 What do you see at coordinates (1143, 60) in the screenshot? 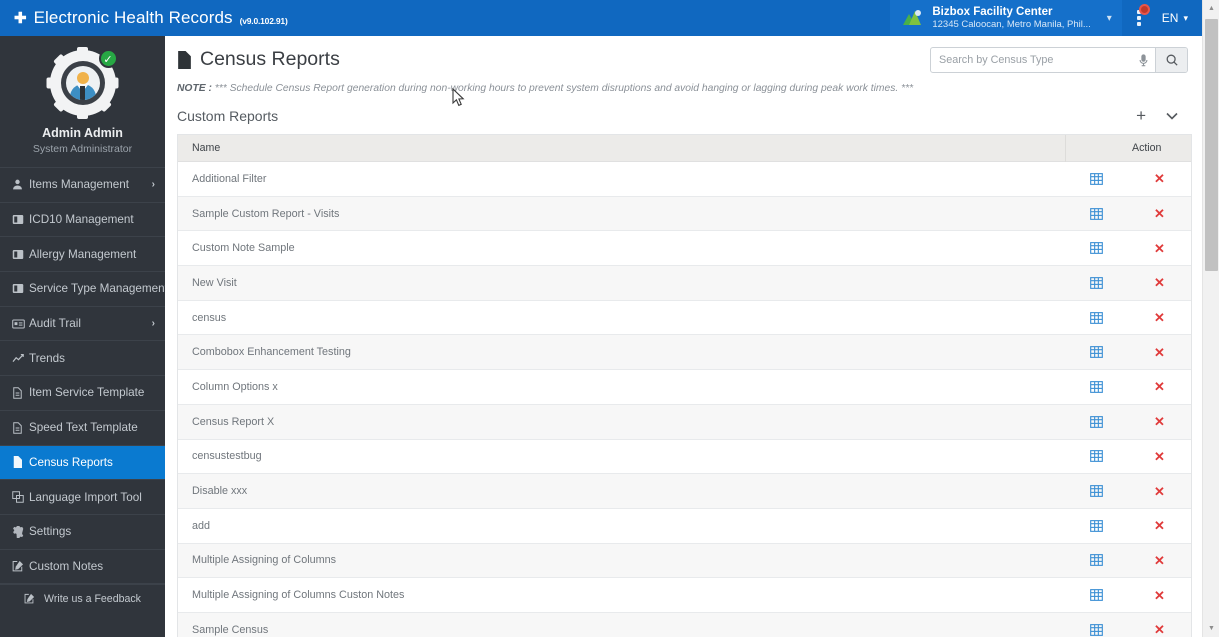
I see `microphone-icon` at bounding box center [1143, 60].